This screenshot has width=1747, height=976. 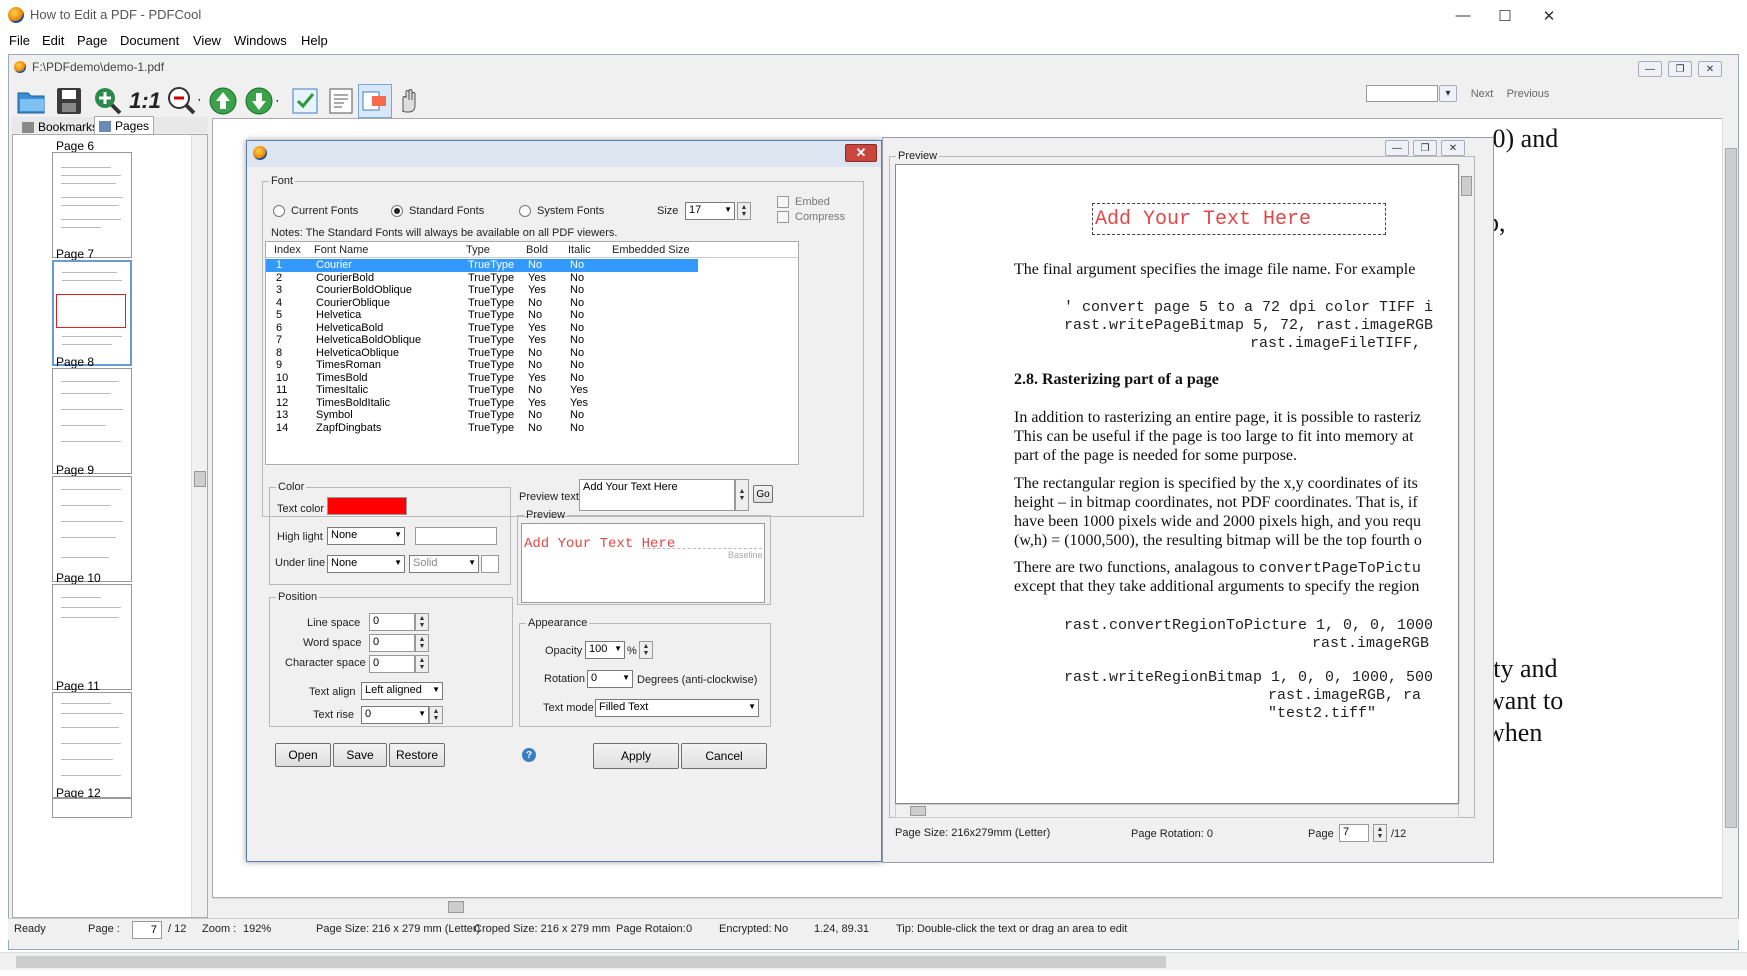 What do you see at coordinates (303, 755) in the screenshot?
I see `open-button: Open` at bounding box center [303, 755].